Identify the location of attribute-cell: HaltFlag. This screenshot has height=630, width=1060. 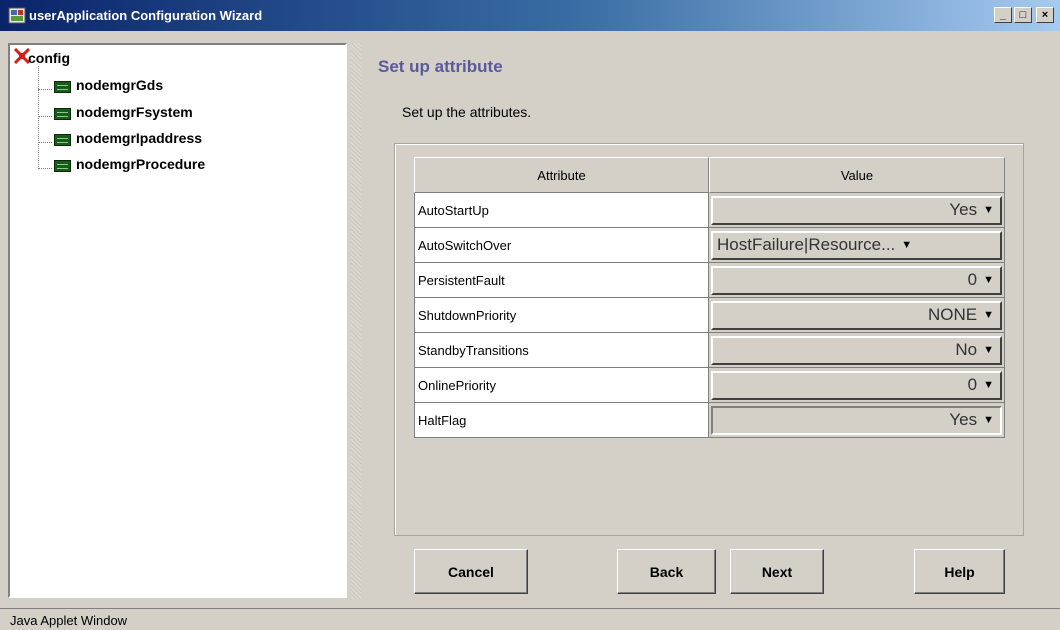
(561, 420).